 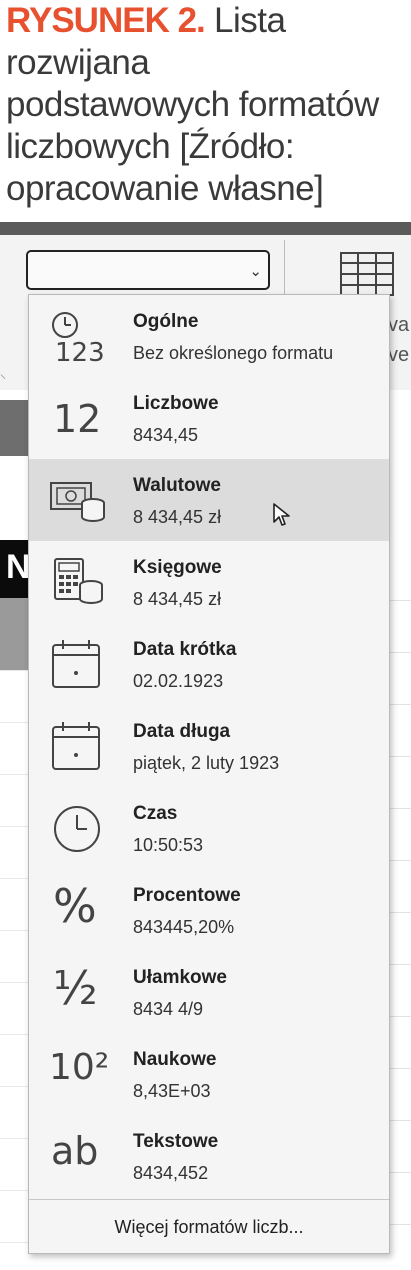 What do you see at coordinates (77, 829) in the screenshot?
I see `clock-icon` at bounding box center [77, 829].